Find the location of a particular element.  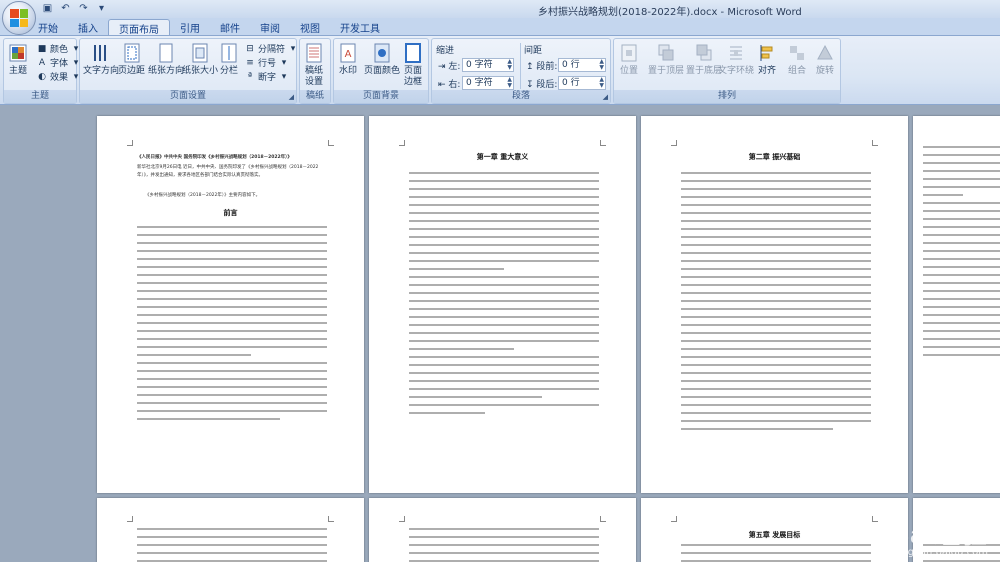

theme-colors-button: ■ 颜色 ▾ is located at coordinates (59, 49).